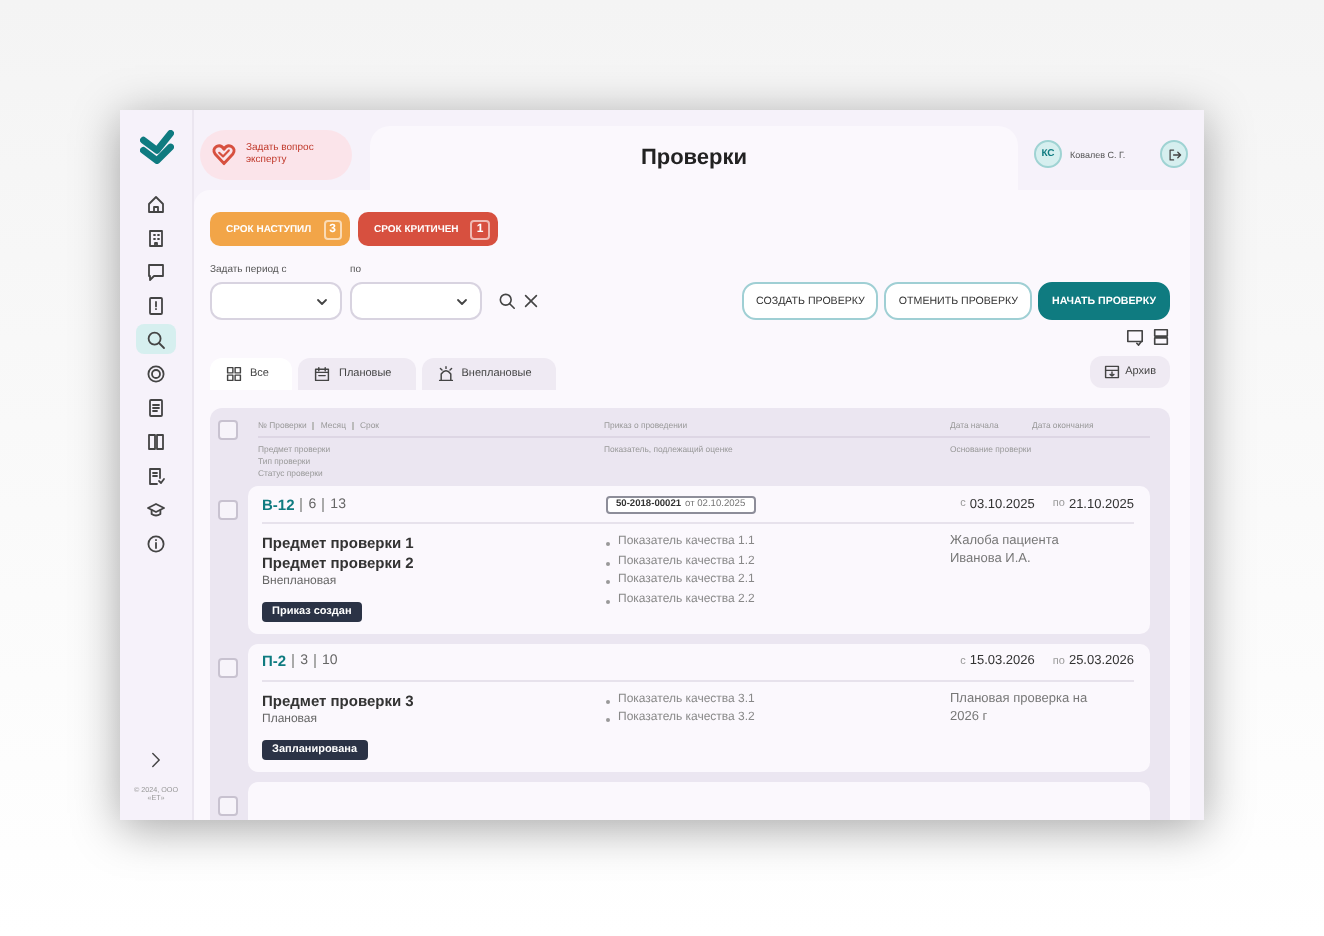 This screenshot has height=936, width=1324. What do you see at coordinates (156, 509) in the screenshot?
I see `graduation-cap-icon` at bounding box center [156, 509].